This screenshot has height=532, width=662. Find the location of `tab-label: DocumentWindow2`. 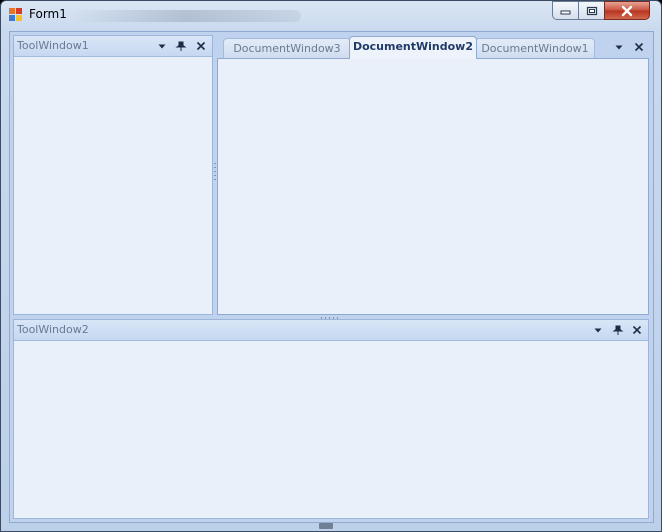

tab-label: DocumentWindow2 is located at coordinates (413, 46).